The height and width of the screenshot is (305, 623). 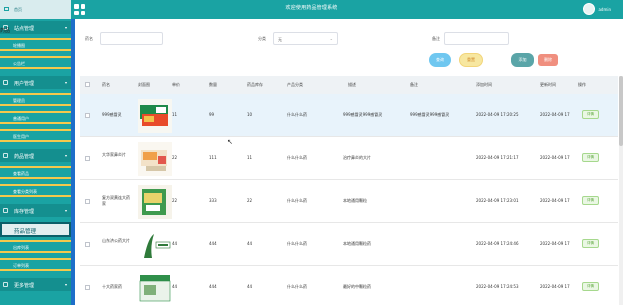 What do you see at coordinates (35, 172) in the screenshot?
I see `sidebar-item-view-medicine: 查看药品` at bounding box center [35, 172].